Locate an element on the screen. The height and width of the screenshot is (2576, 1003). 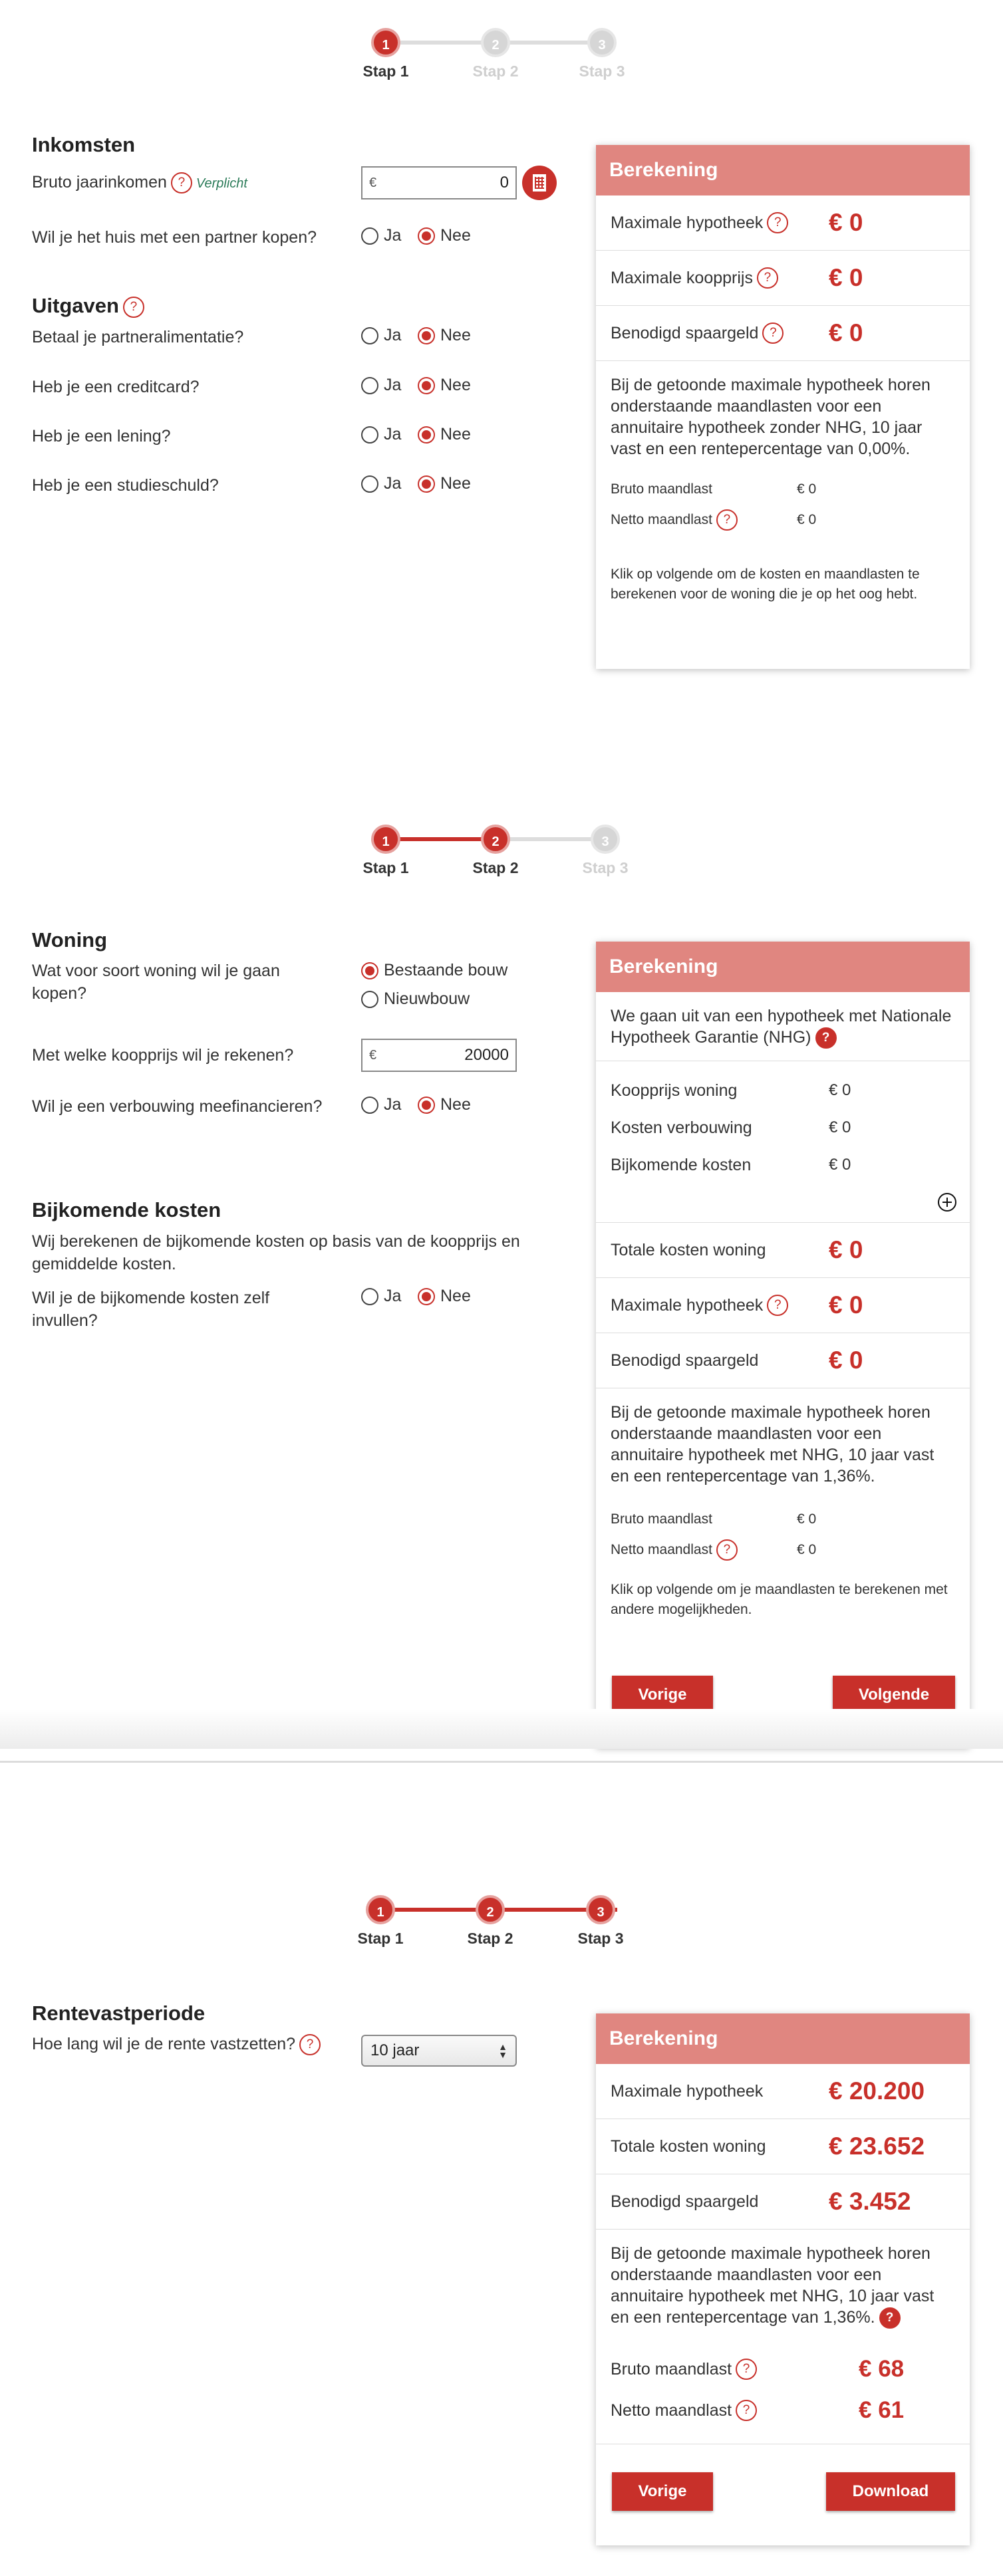
creditcard-ja-radio: Ja is located at coordinates (381, 385).